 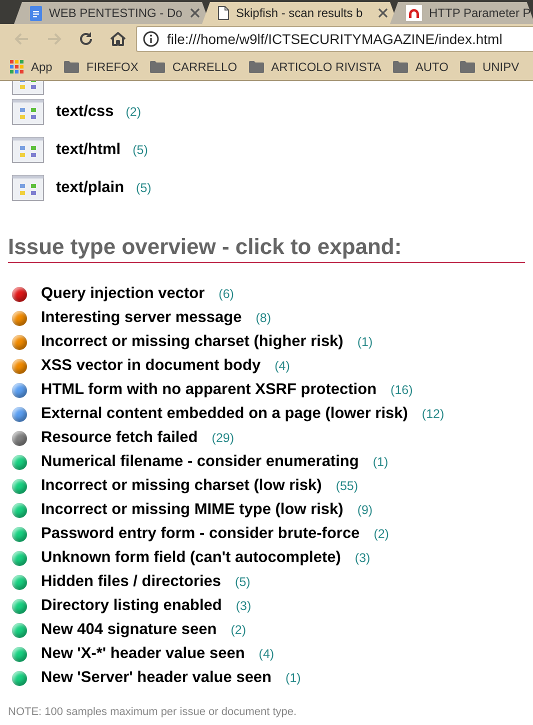 What do you see at coordinates (90, 188) in the screenshot?
I see `document-type: text/plain` at bounding box center [90, 188].